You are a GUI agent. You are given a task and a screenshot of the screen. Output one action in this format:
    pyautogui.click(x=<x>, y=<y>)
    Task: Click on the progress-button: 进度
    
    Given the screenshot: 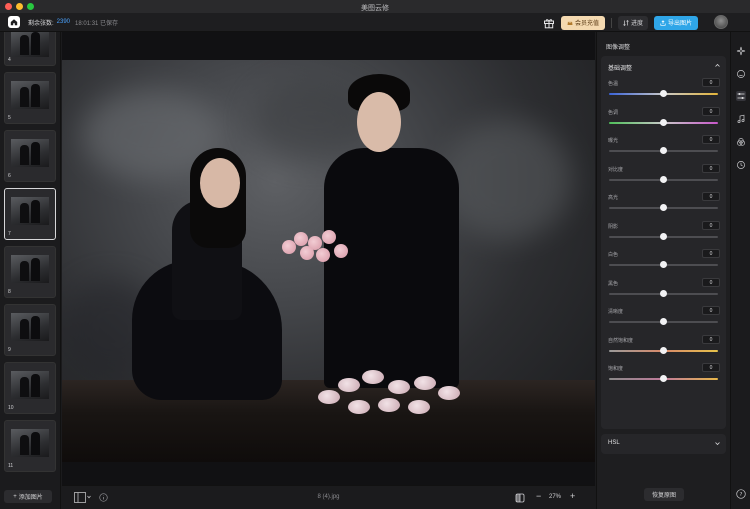 What is the action you would take?
    pyautogui.click(x=632, y=22)
    